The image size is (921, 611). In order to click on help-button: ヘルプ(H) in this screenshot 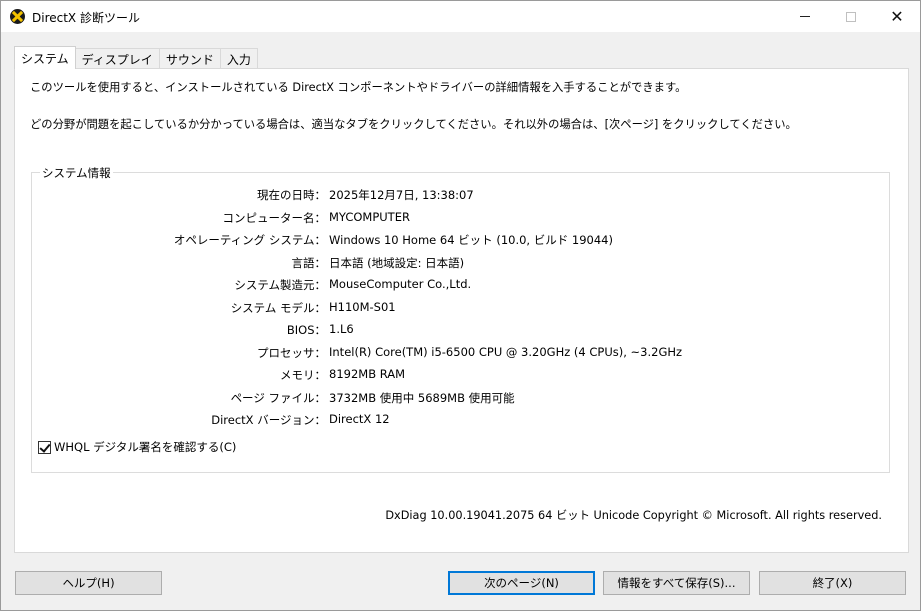, I will do `click(88, 583)`.